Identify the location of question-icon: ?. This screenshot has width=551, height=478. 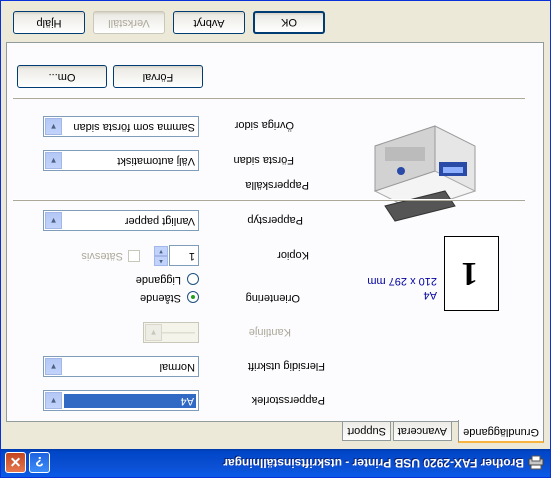
(39, 462).